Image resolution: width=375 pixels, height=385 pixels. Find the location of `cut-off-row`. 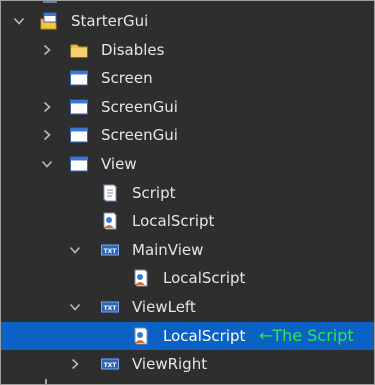

cut-off-row is located at coordinates (187, 4).